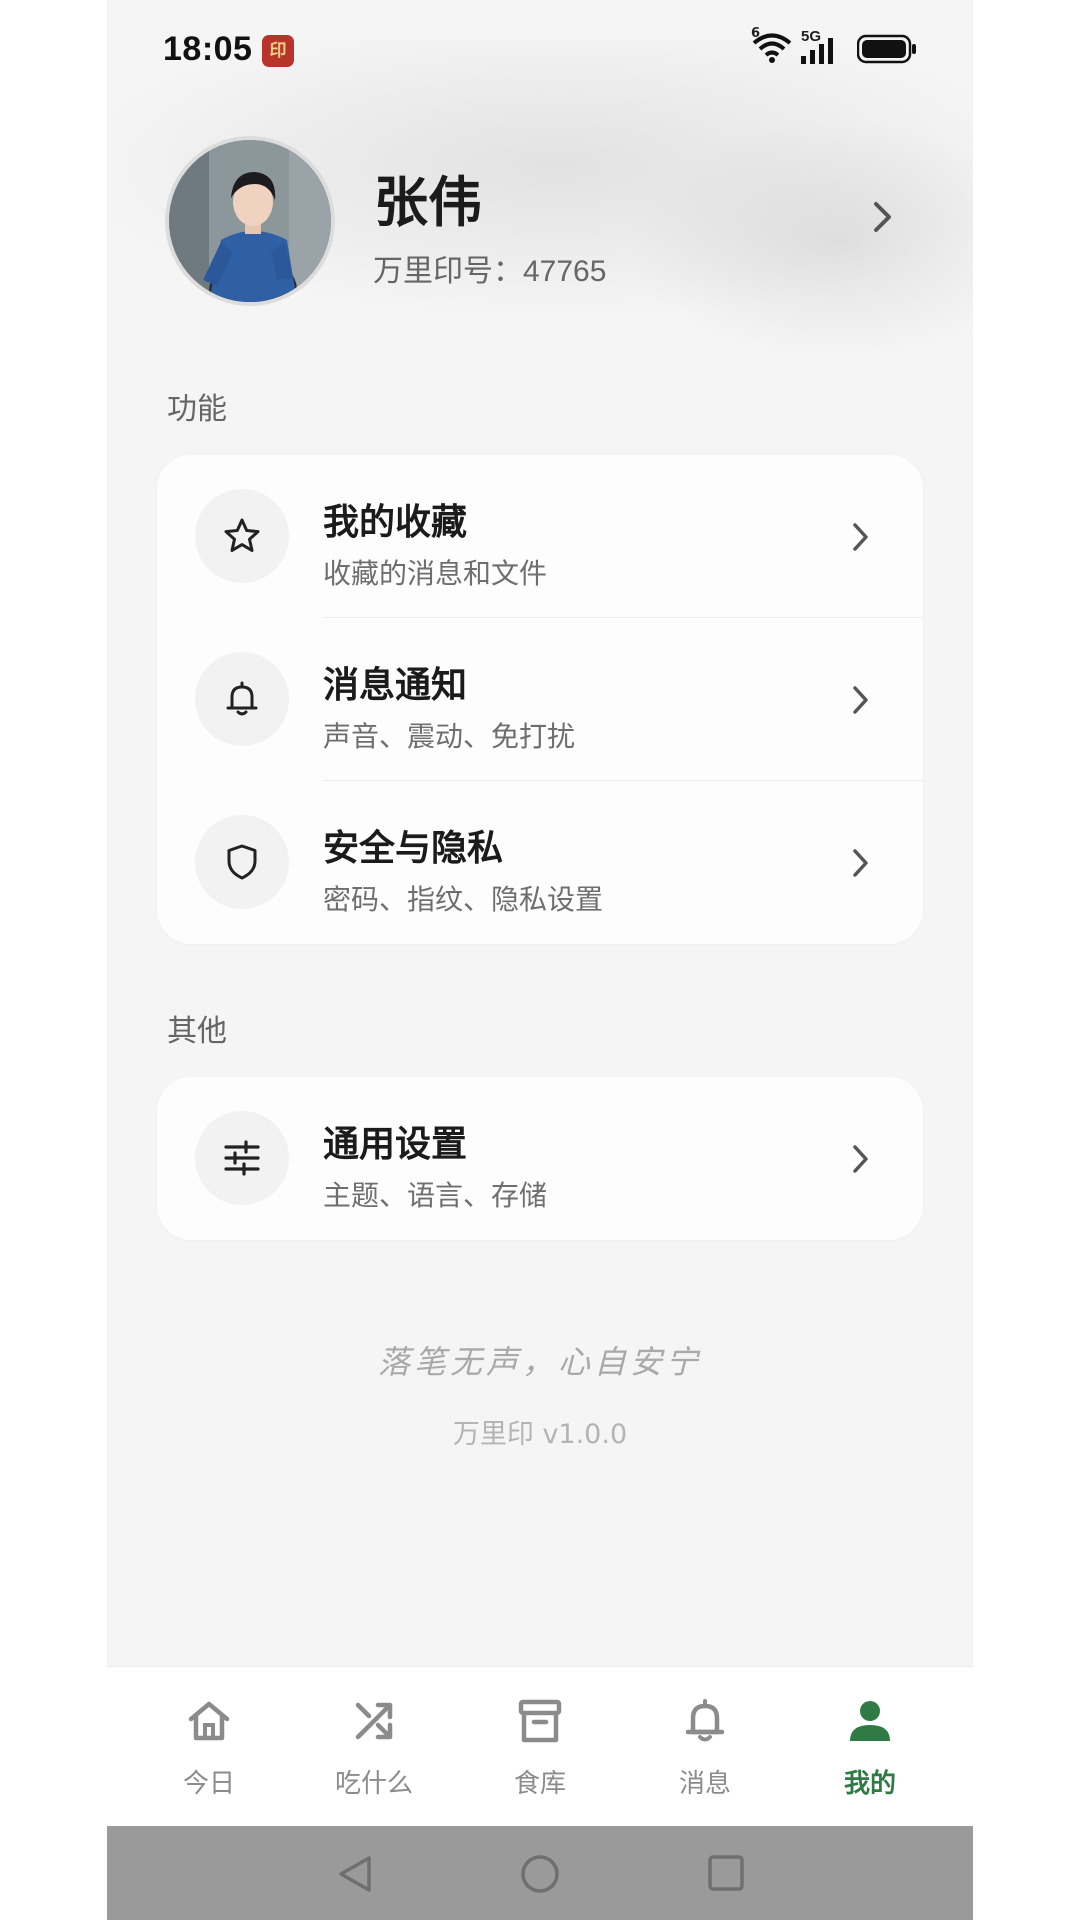 The image size is (1080, 1920). What do you see at coordinates (449, 736) in the screenshot?
I see `menu-item-subtitle: 声音、震动、免打扰` at bounding box center [449, 736].